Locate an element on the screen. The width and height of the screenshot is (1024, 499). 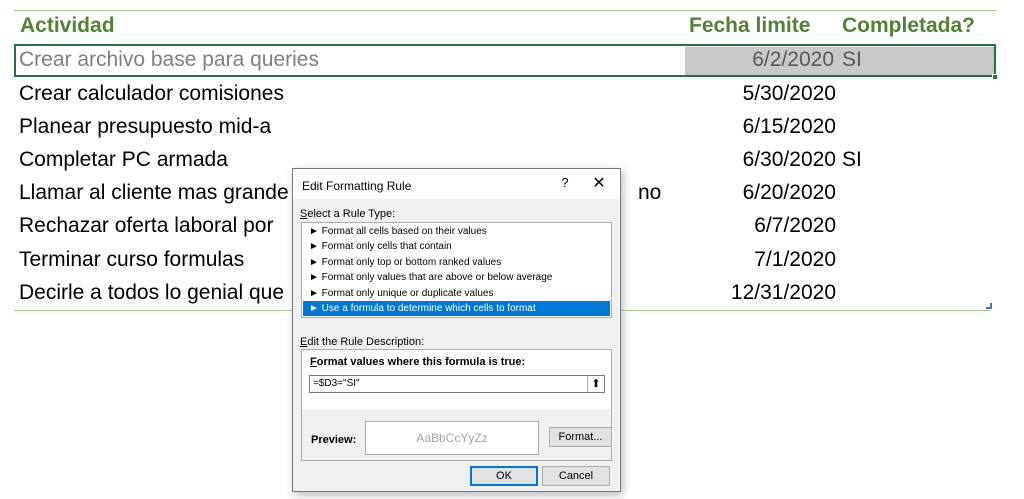
label-text: dit the Rule Description: is located at coordinates (366, 342).